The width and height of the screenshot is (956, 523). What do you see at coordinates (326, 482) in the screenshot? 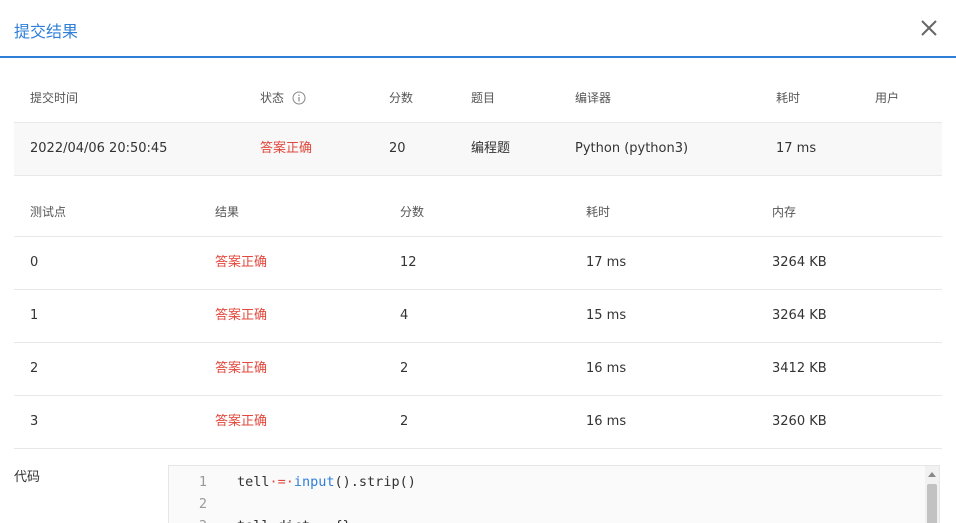
I see `code-text: tell·=·input().strip()` at bounding box center [326, 482].